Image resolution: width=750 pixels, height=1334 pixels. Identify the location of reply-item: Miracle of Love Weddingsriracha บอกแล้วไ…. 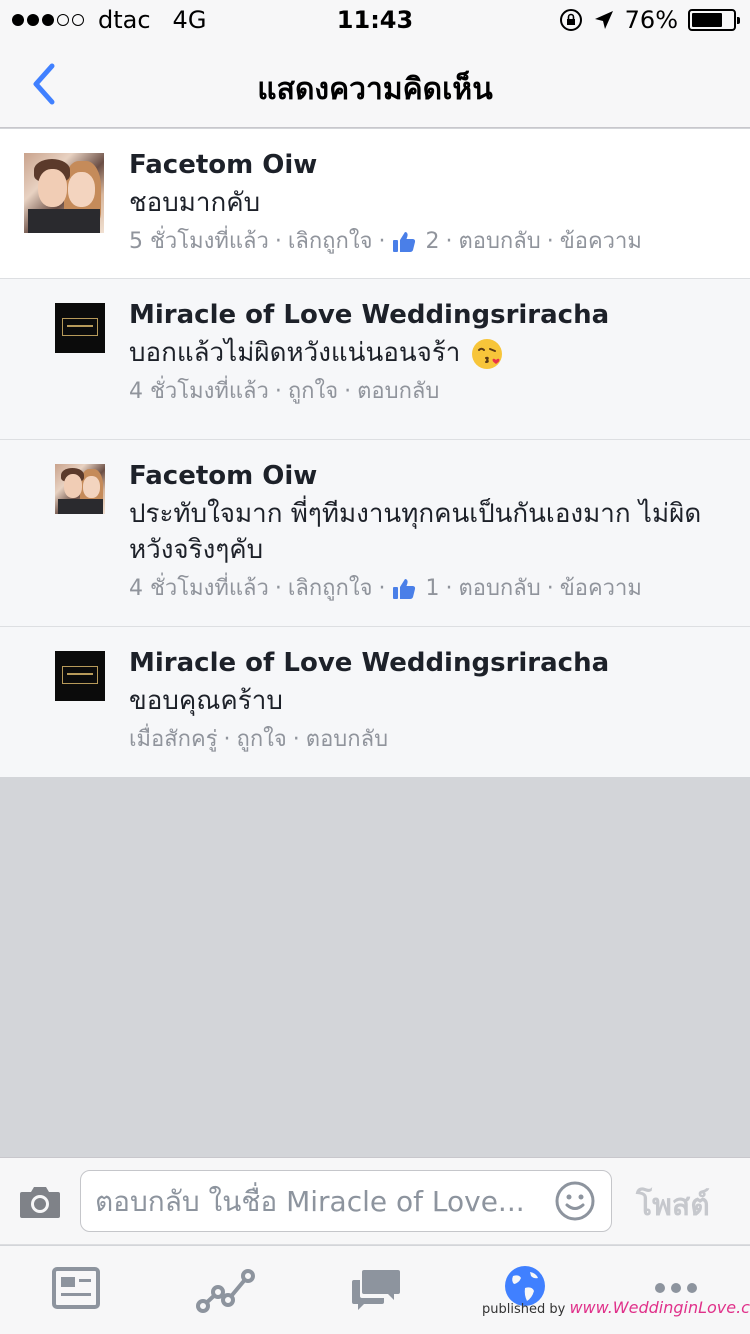
(375, 359).